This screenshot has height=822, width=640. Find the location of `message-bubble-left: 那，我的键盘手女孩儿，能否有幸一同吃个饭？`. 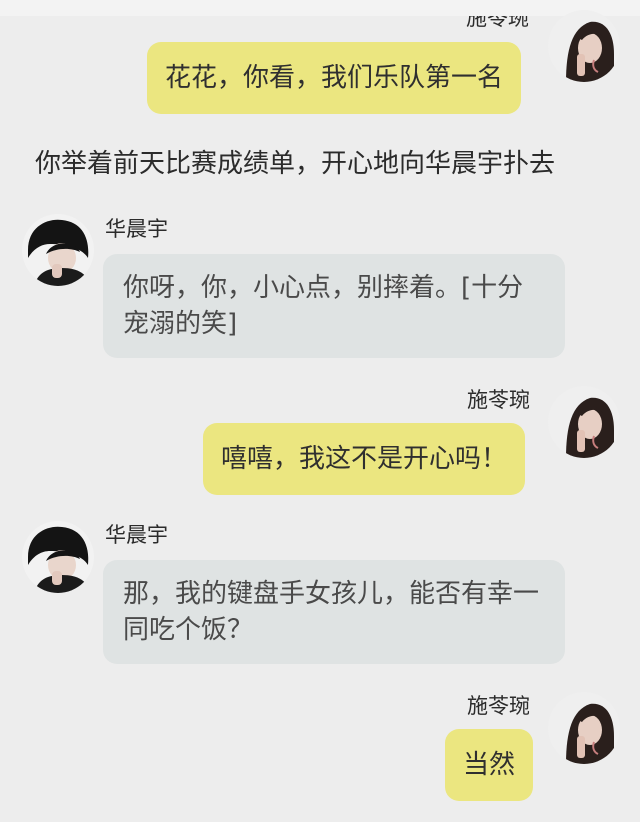

message-bubble-left: 那，我的键盘手女孩儿，能否有幸一同吃个饭？ is located at coordinates (334, 612).